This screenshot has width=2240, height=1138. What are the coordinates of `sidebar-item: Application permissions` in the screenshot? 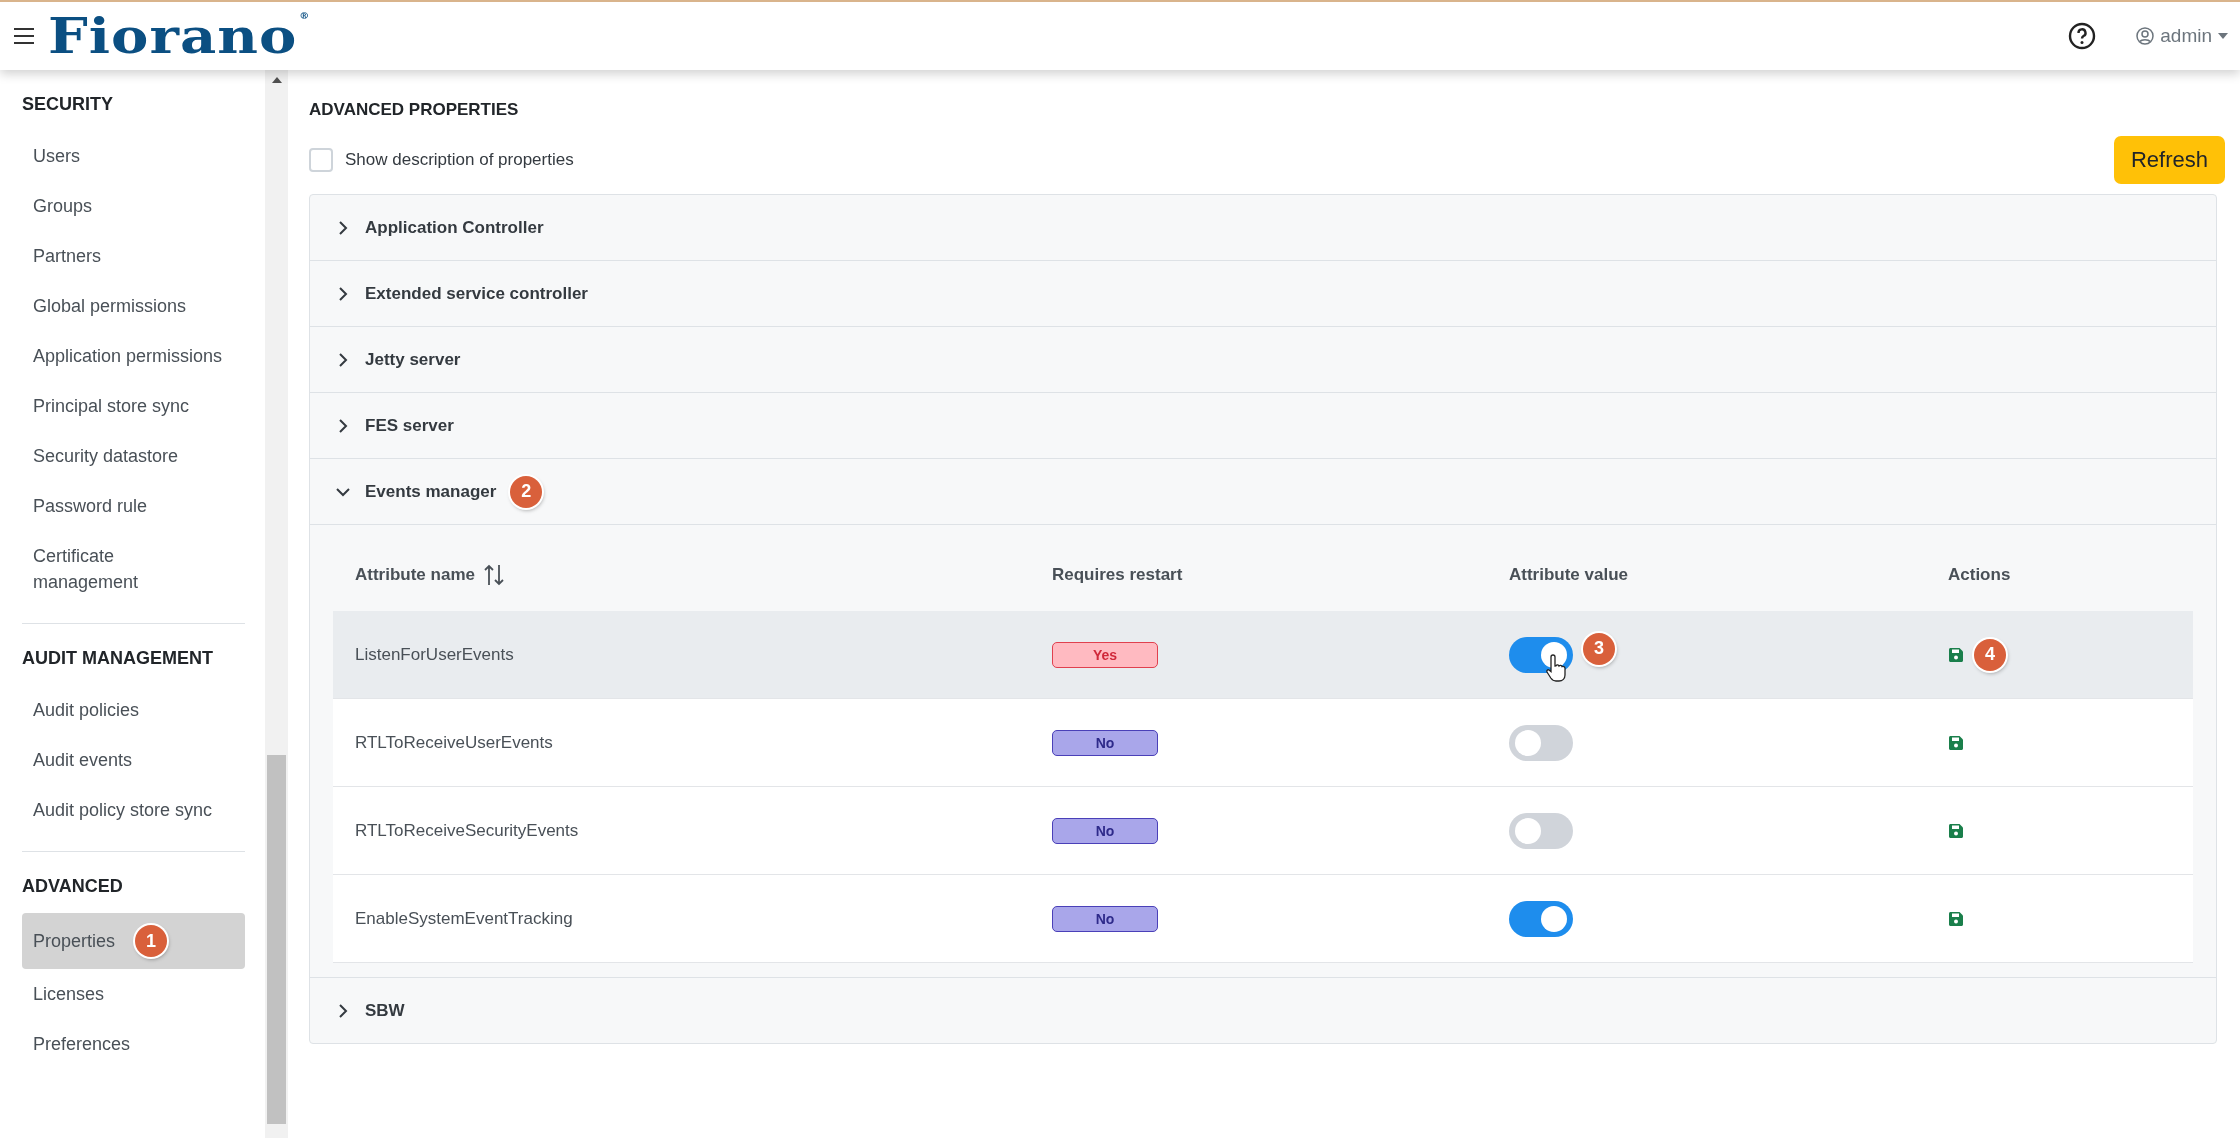 It's located at (133, 356).